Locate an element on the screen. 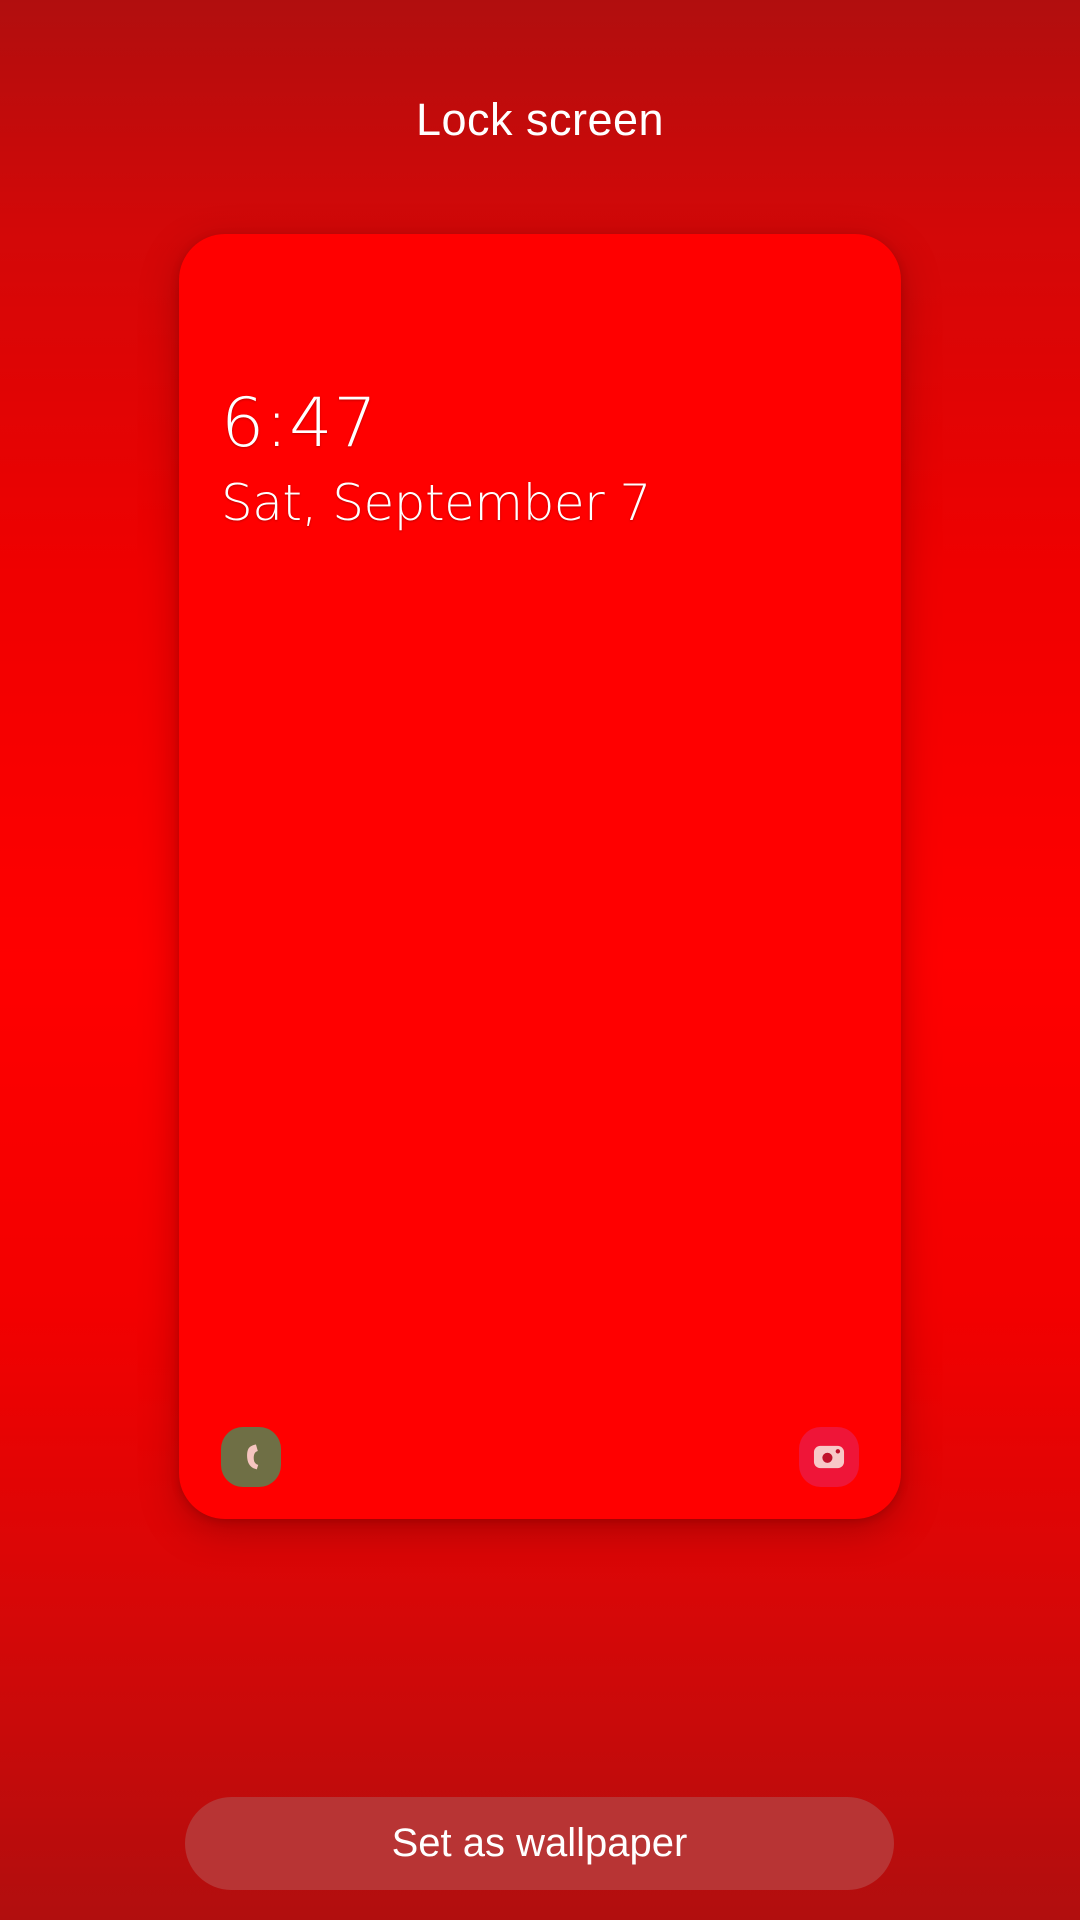 This screenshot has width=1080, height=1920. lock-screen-date: Sat, September 7 is located at coordinates (436, 503).